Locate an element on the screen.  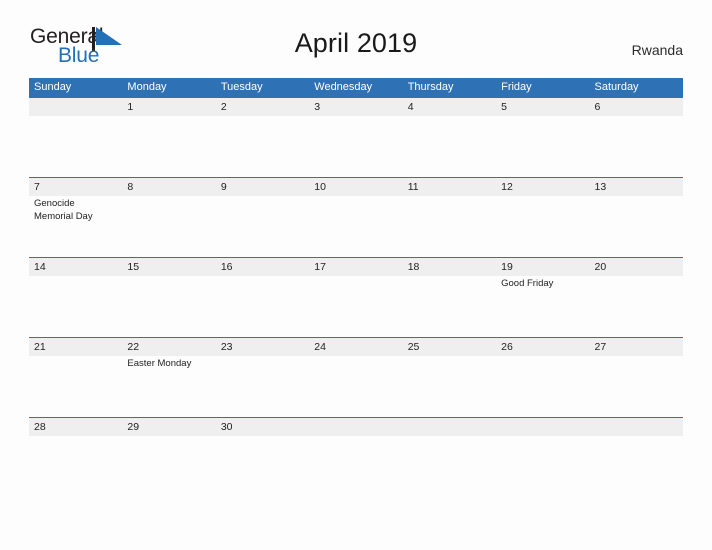
day-number: 10 is located at coordinates (320, 187).